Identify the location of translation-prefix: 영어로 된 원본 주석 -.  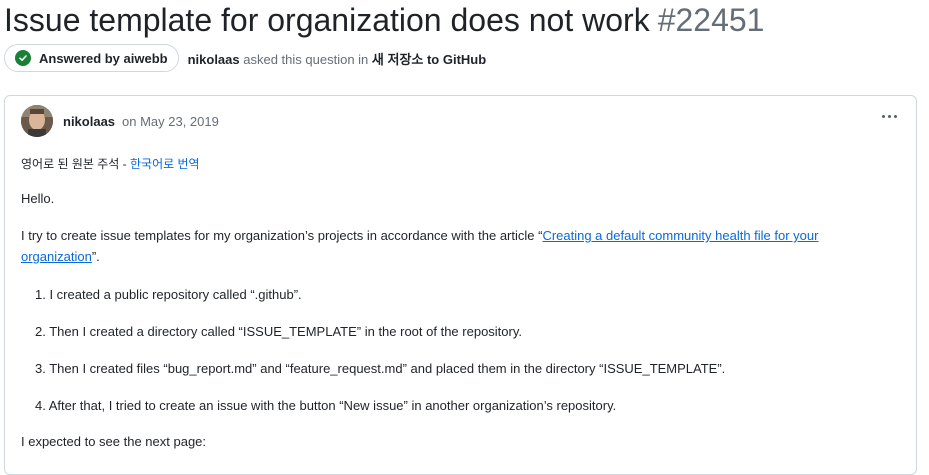
(75, 164).